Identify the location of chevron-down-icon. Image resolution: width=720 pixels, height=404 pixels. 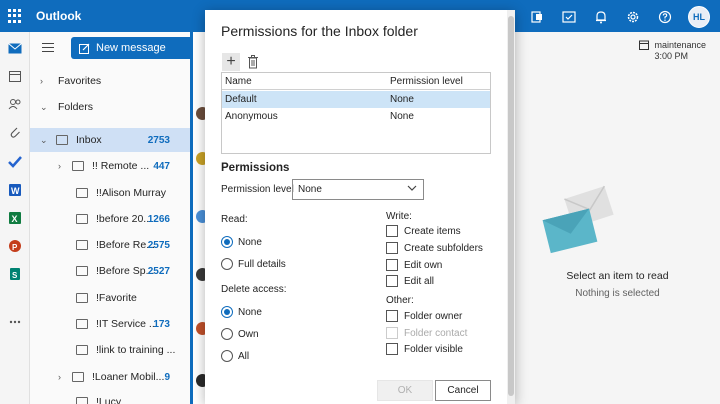
(412, 188).